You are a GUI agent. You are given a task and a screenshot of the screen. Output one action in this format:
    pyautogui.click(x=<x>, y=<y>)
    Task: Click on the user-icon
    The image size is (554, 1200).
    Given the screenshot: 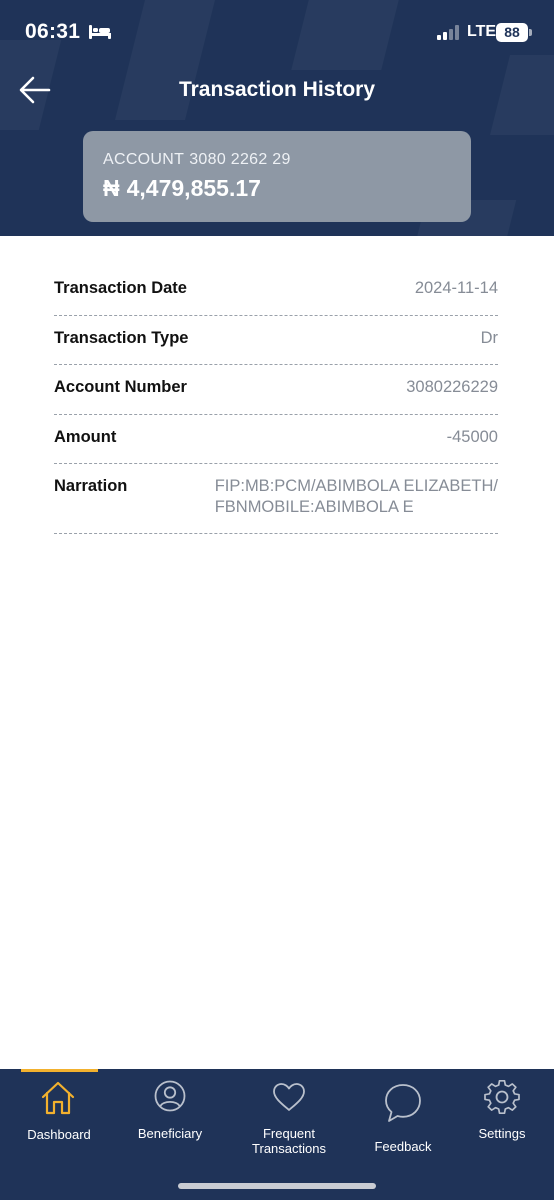 What is the action you would take?
    pyautogui.click(x=170, y=1096)
    